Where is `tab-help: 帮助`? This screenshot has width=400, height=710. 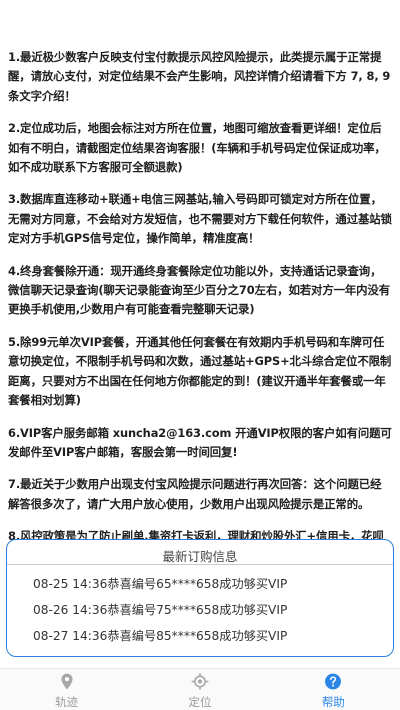
tab-help: 帮助 is located at coordinates (333, 689).